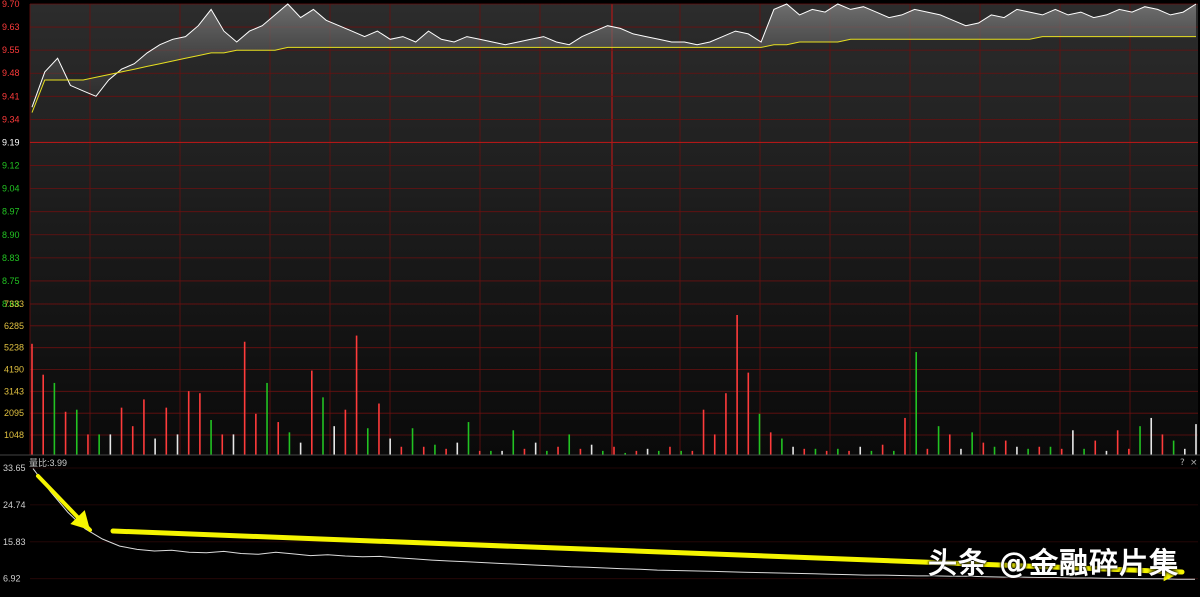  Describe the element at coordinates (14, 370) in the screenshot. I see `volume-tick-label: 4190` at that location.